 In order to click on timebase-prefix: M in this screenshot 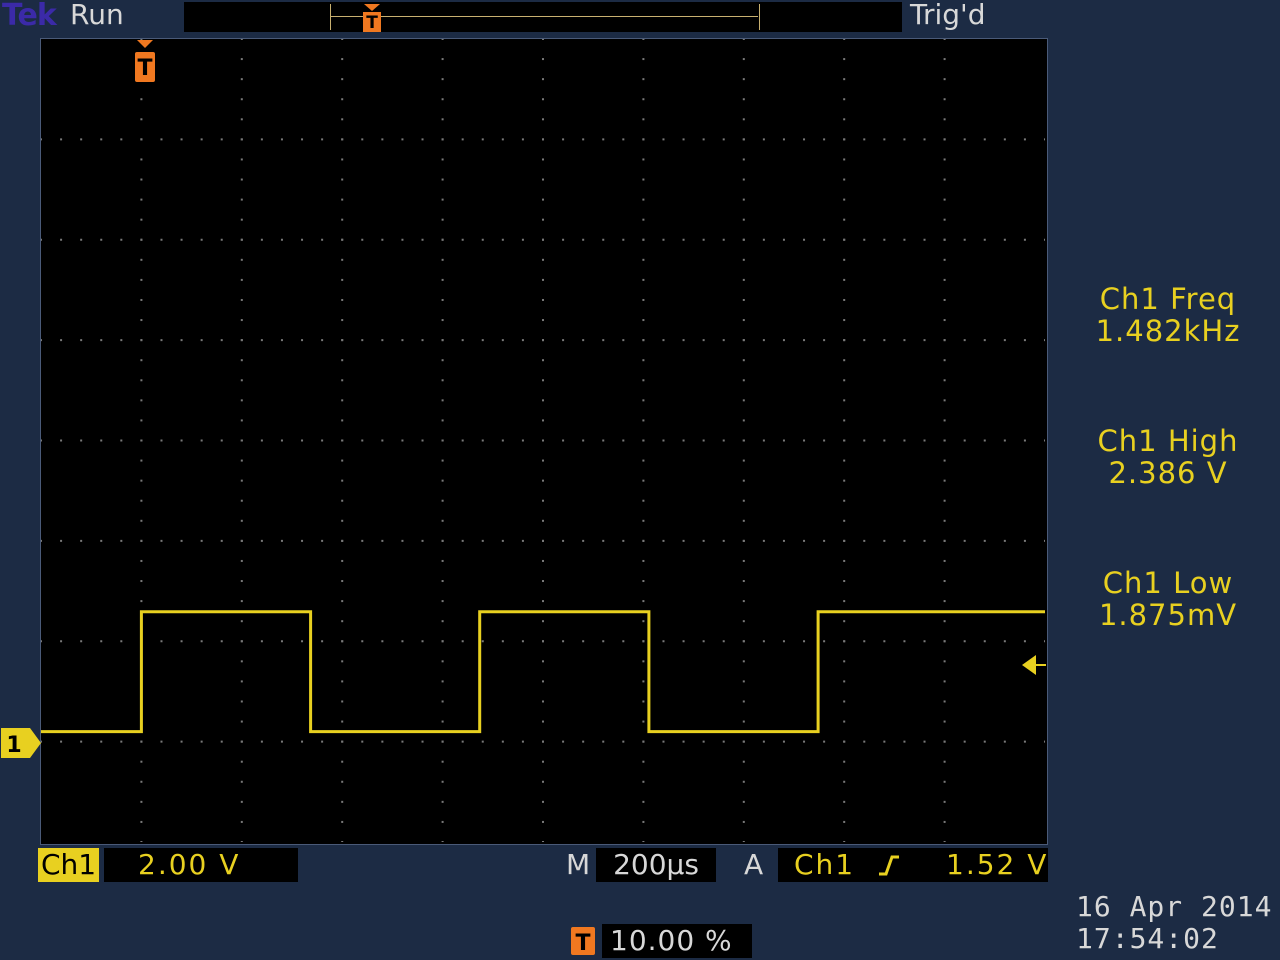, I will do `click(579, 864)`.